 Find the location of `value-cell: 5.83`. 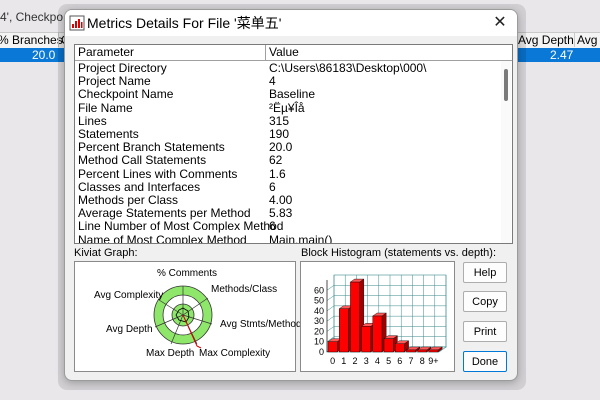

value-cell: 5.83 is located at coordinates (281, 213).